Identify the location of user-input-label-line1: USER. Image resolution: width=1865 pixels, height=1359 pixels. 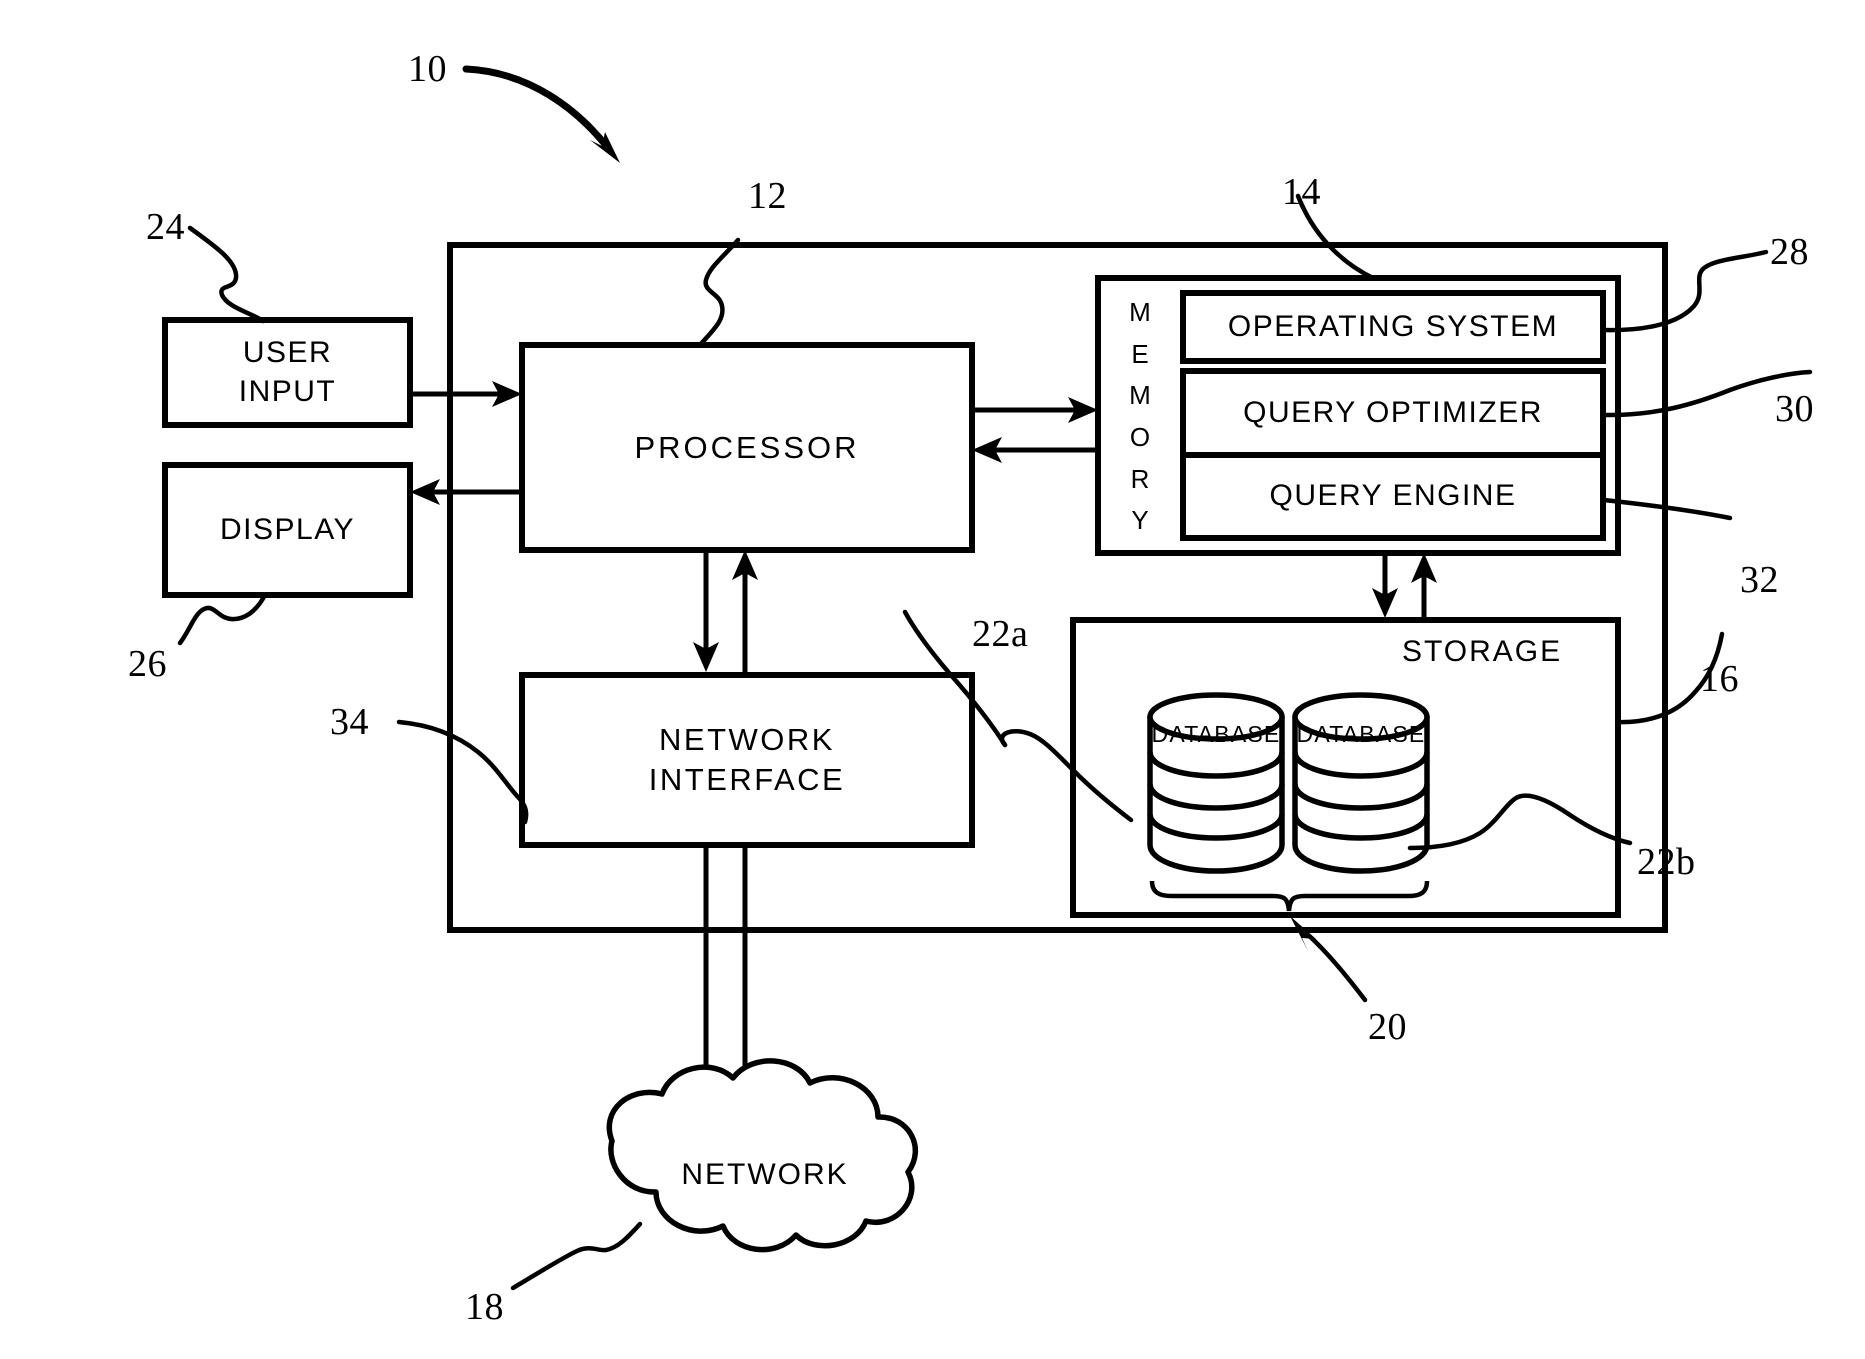
(287, 353).